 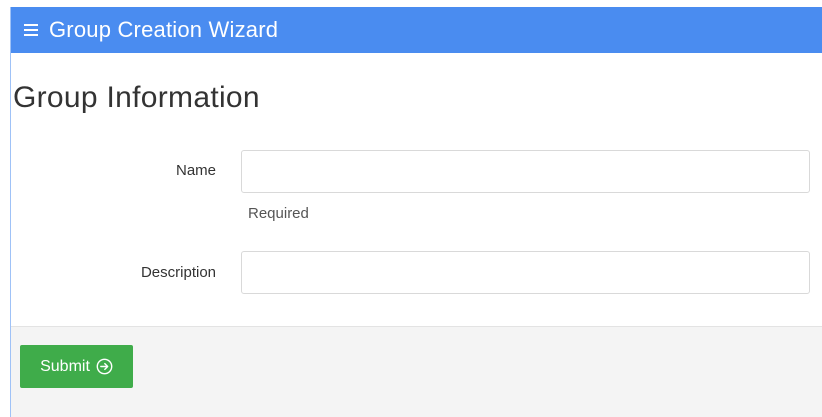 I want to click on name-required-hint: Required, so click(x=278, y=213).